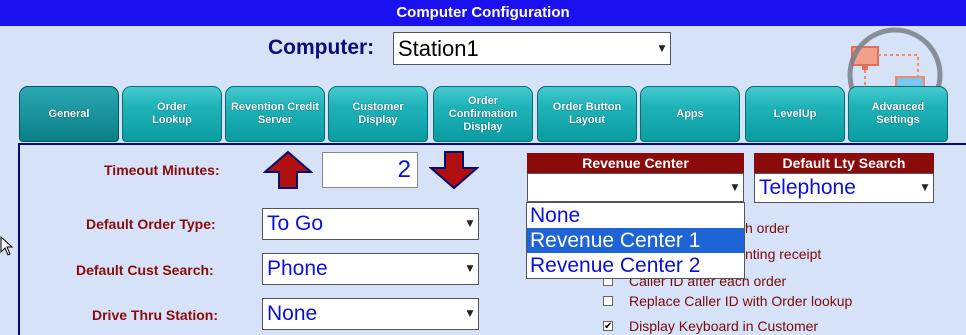 The height and width of the screenshot is (335, 966). What do you see at coordinates (370, 314) in the screenshot?
I see `drive-thru-select: None ▼` at bounding box center [370, 314].